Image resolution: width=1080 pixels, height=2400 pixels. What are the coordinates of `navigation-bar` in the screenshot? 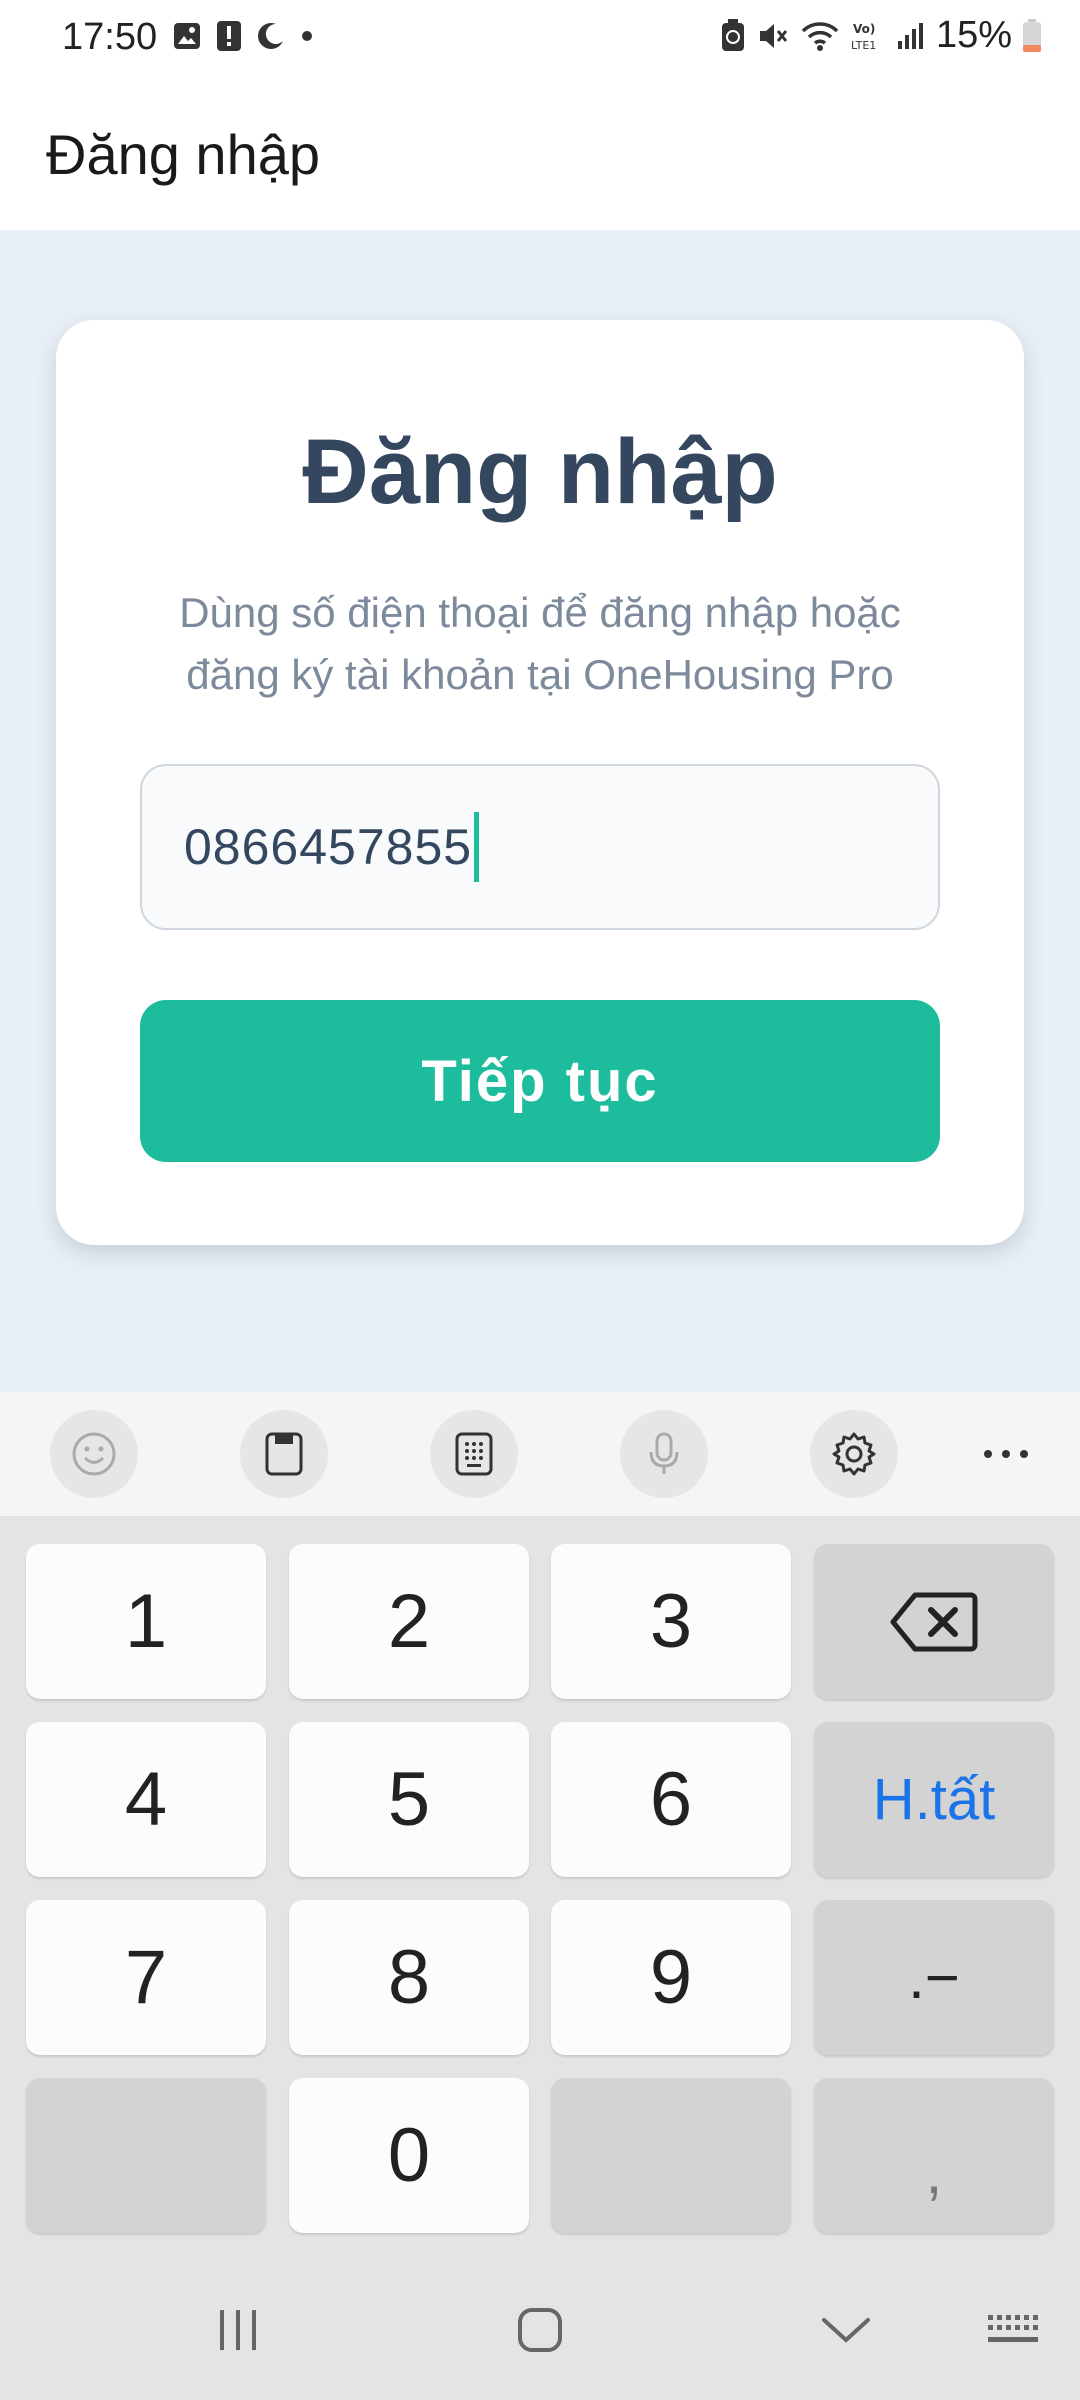 It's located at (540, 2325).